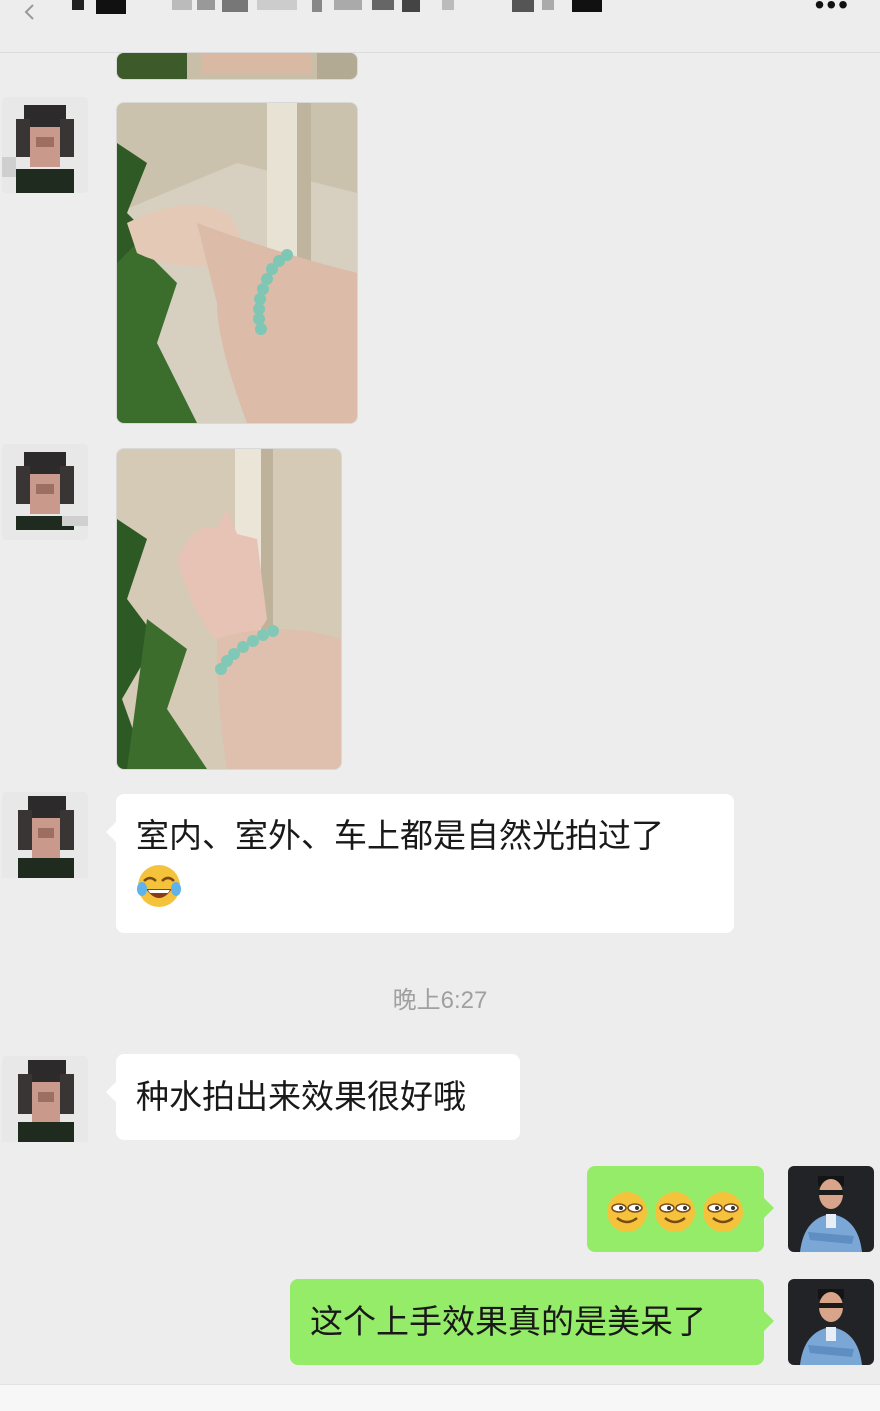  What do you see at coordinates (30, 12) in the screenshot?
I see `chevron-left-icon` at bounding box center [30, 12].